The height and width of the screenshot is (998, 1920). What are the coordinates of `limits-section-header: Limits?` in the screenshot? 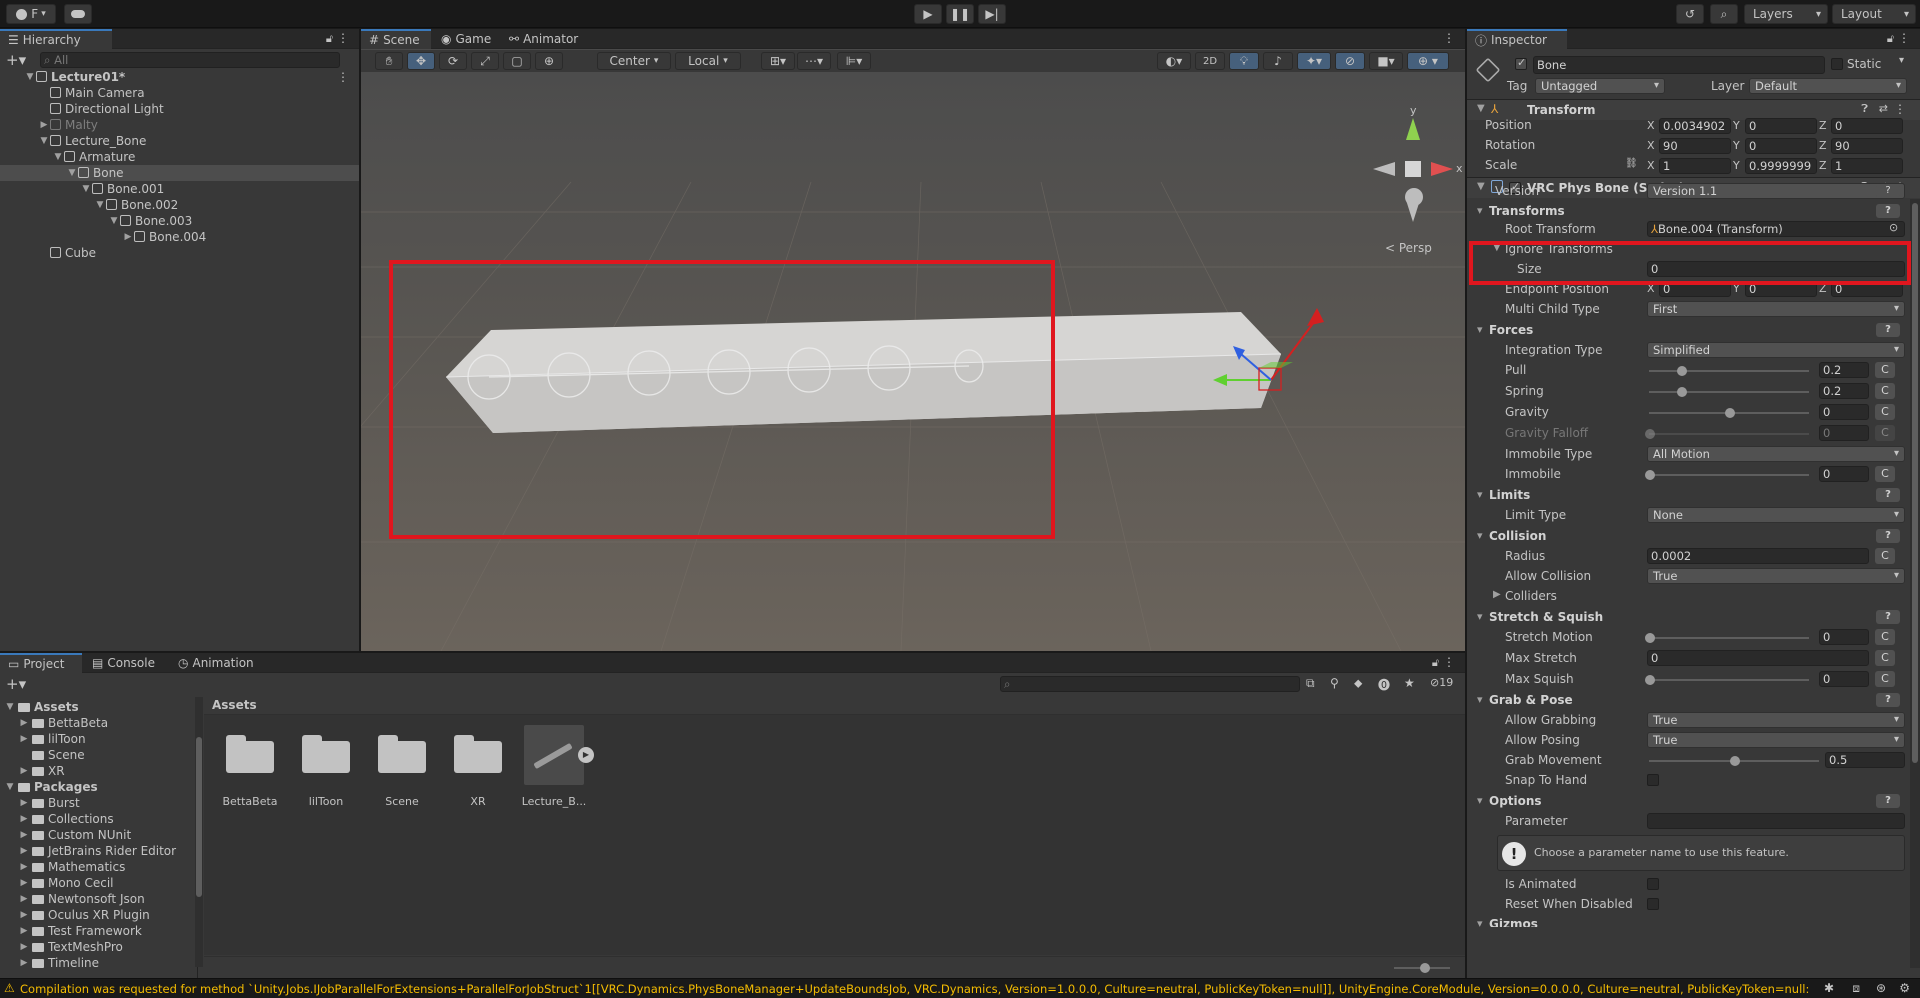 It's located at (1687, 495).